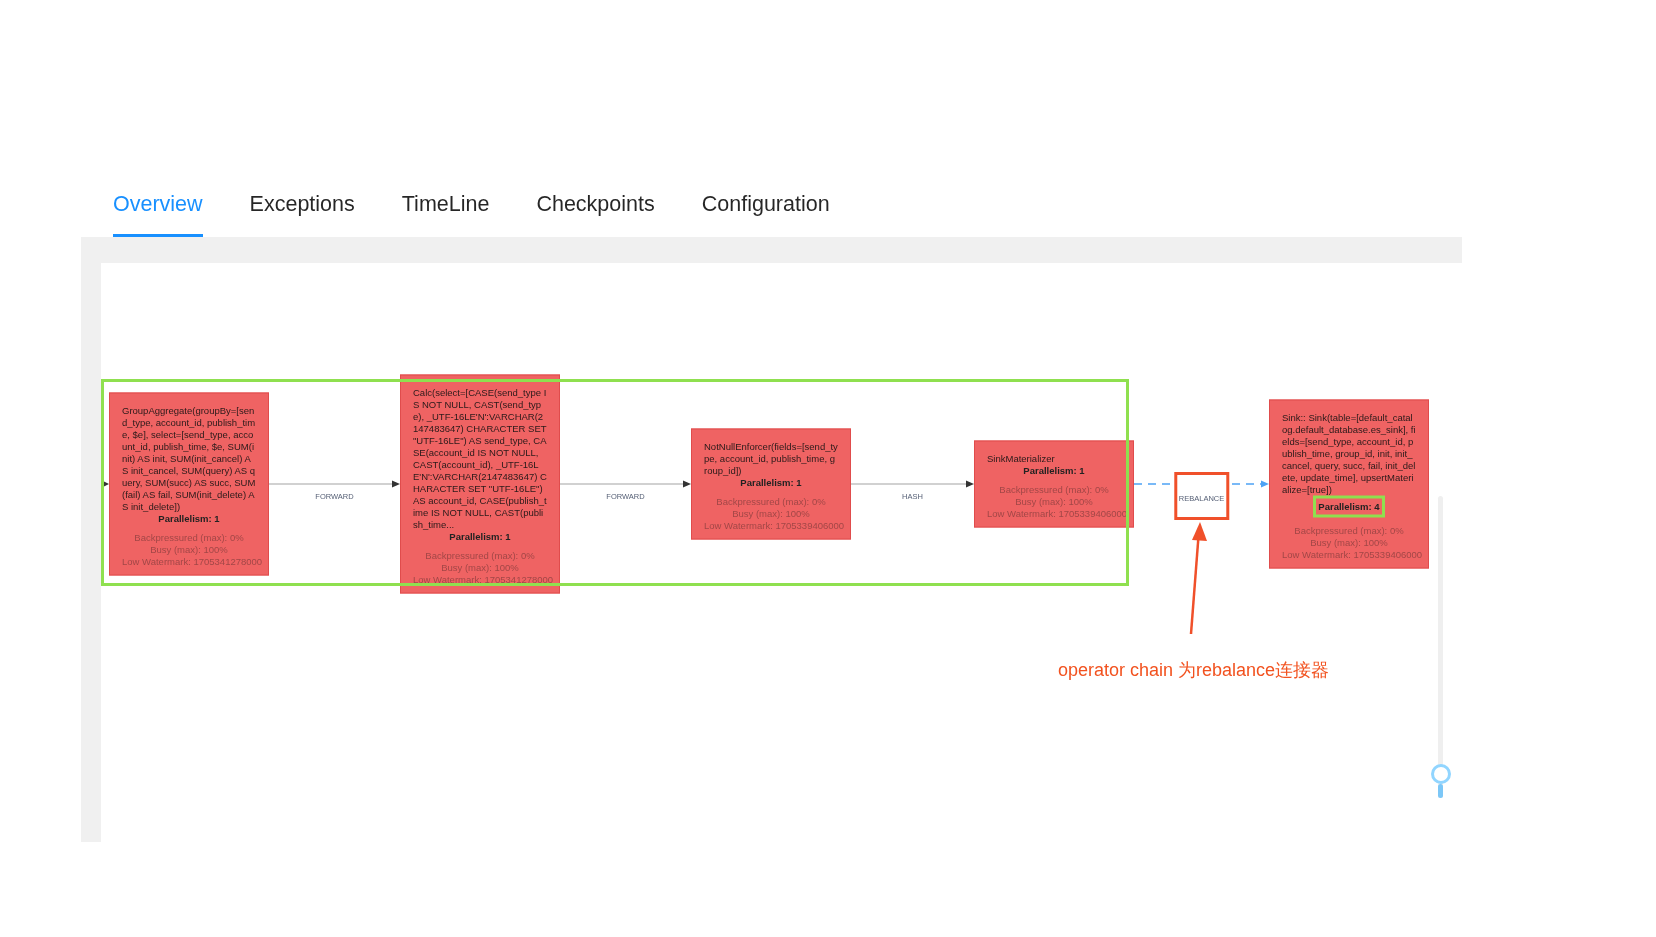 The image size is (1656, 937). What do you see at coordinates (189, 458) in the screenshot?
I see `operator-description: GroupAggregate(groupBy=[send_type, account_id, publish_time, $e], select=[send_type, account_id, publish_time, $e, SUM(init) AS init, SUM(init_cancel) AS init_cancel, SUM(query) AS query, SUM(succ) AS succ, SUM(fail) AS fail, SUM(init_delete) AS init_delete])` at bounding box center [189, 458].